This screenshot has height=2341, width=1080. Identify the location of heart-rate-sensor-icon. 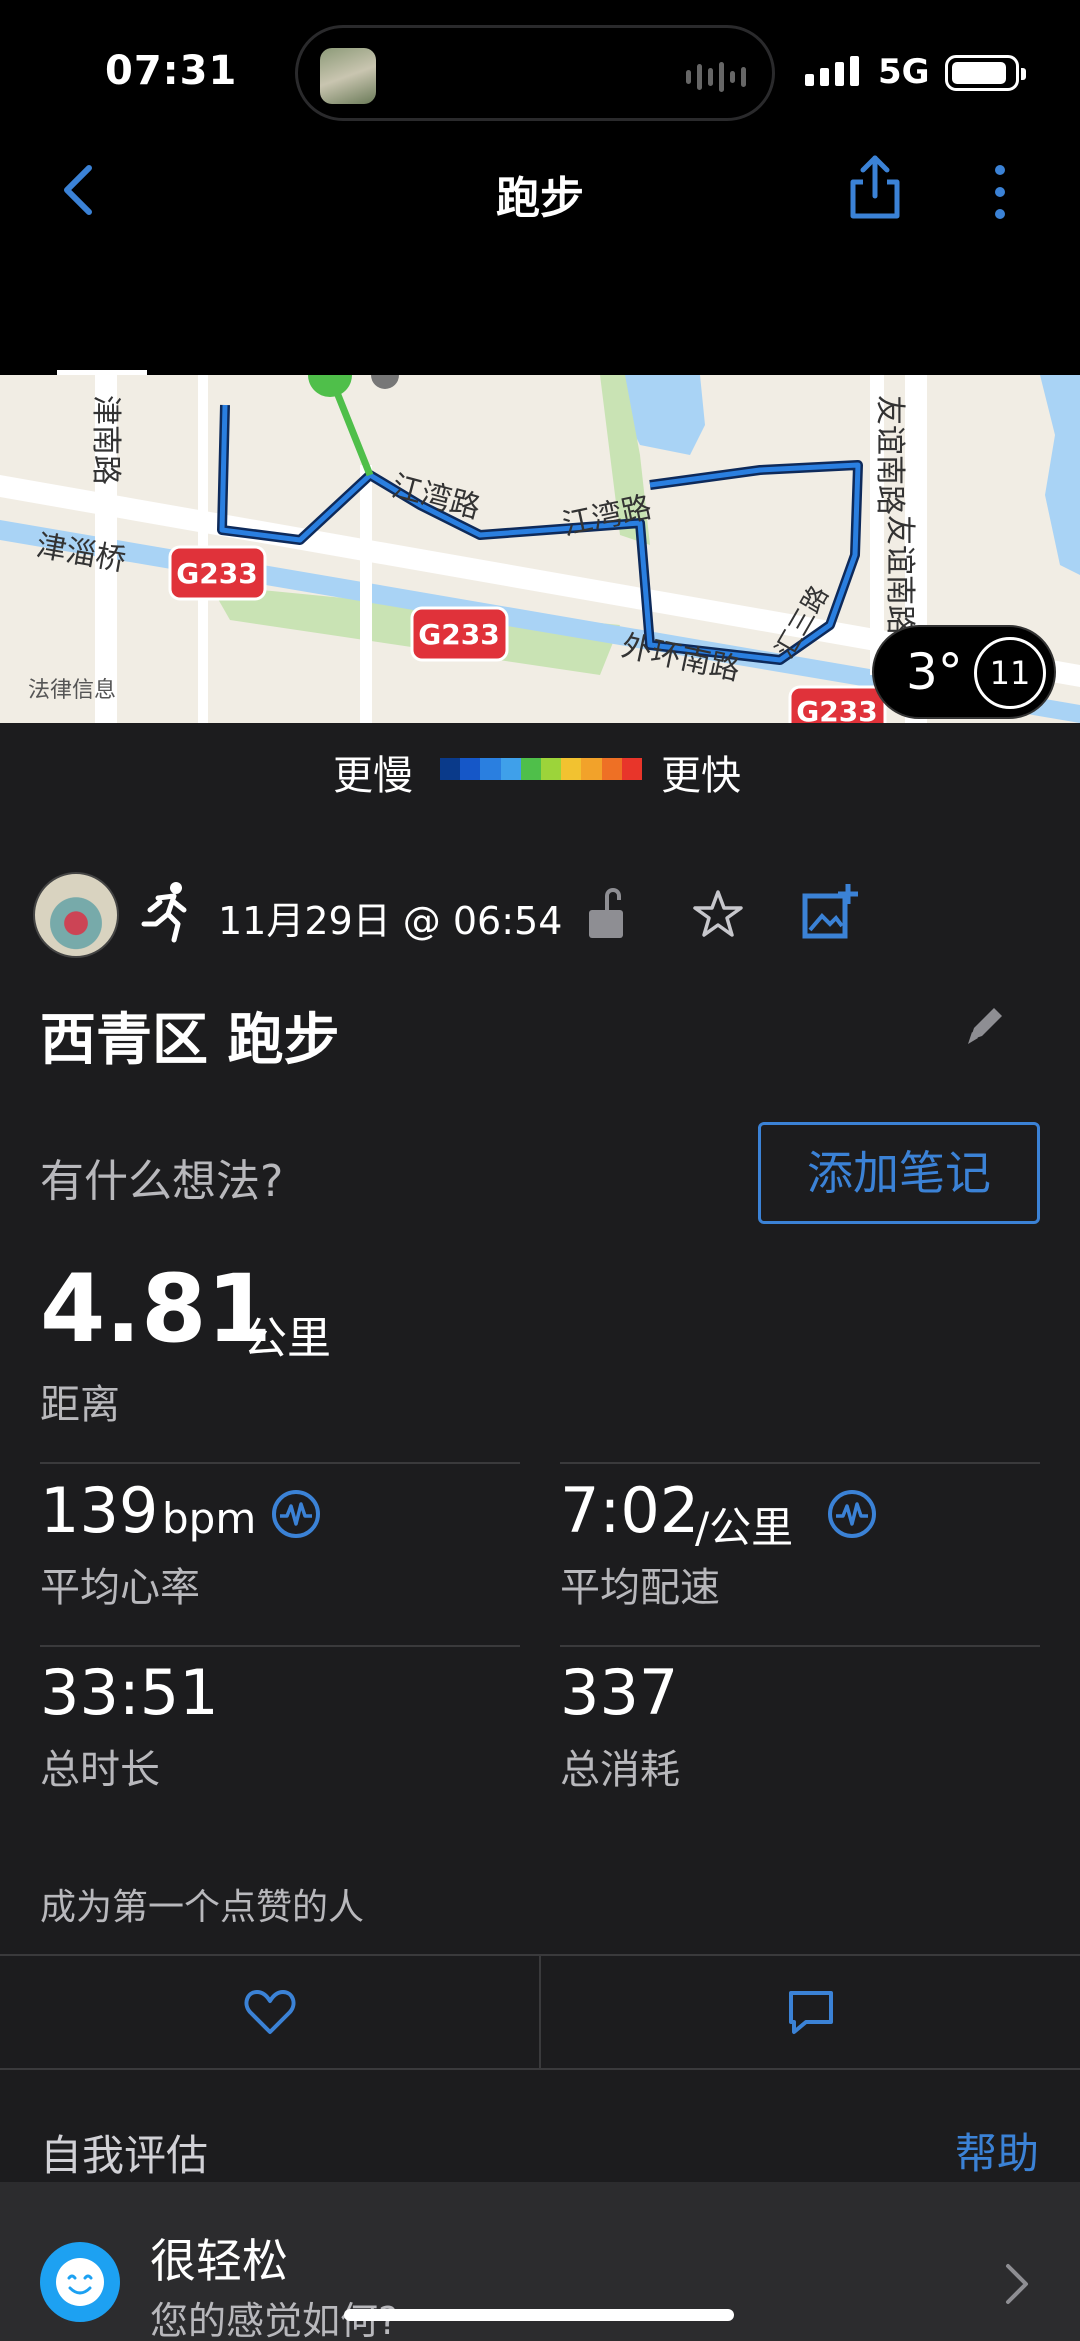
(296, 1514).